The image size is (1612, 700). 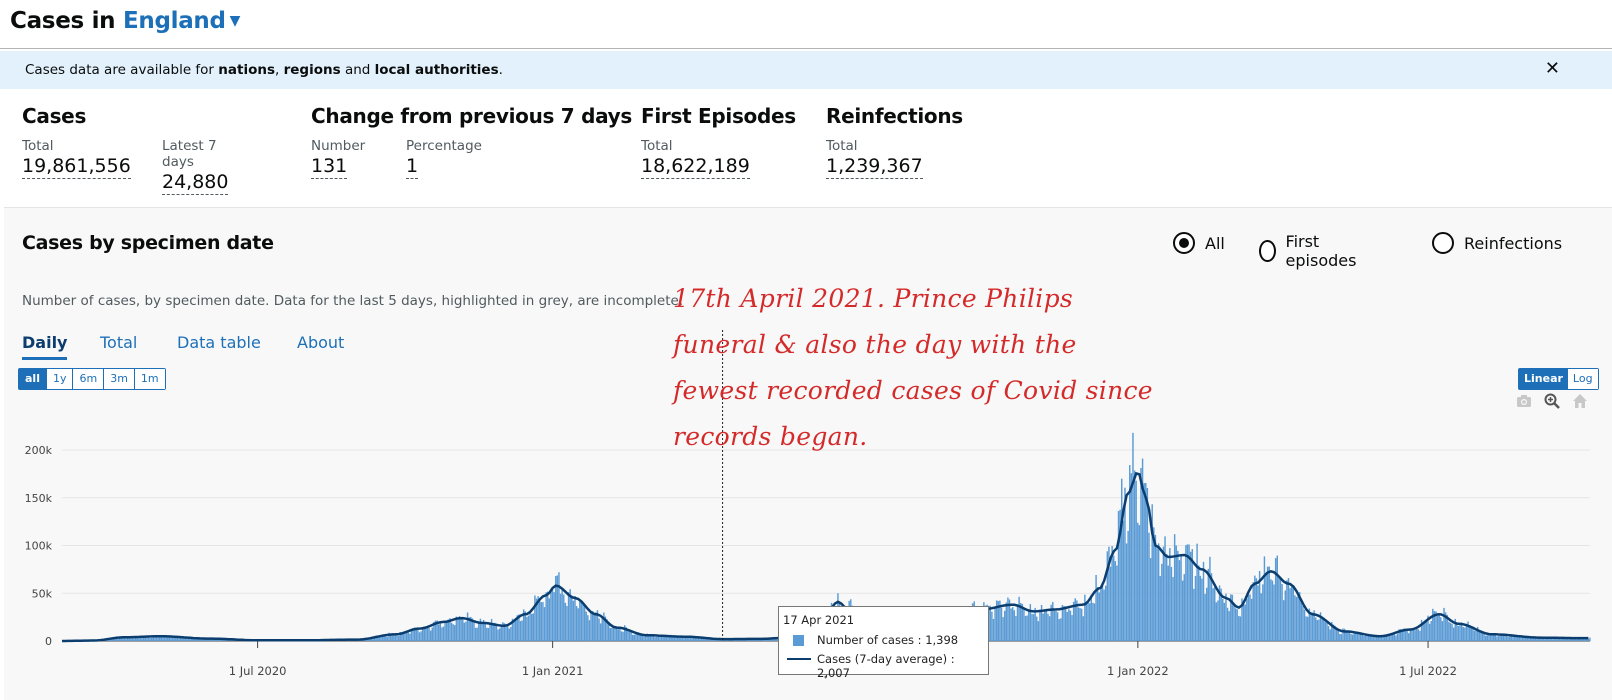 What do you see at coordinates (39, 498) in the screenshot?
I see `y-tick-label: 150k` at bounding box center [39, 498].